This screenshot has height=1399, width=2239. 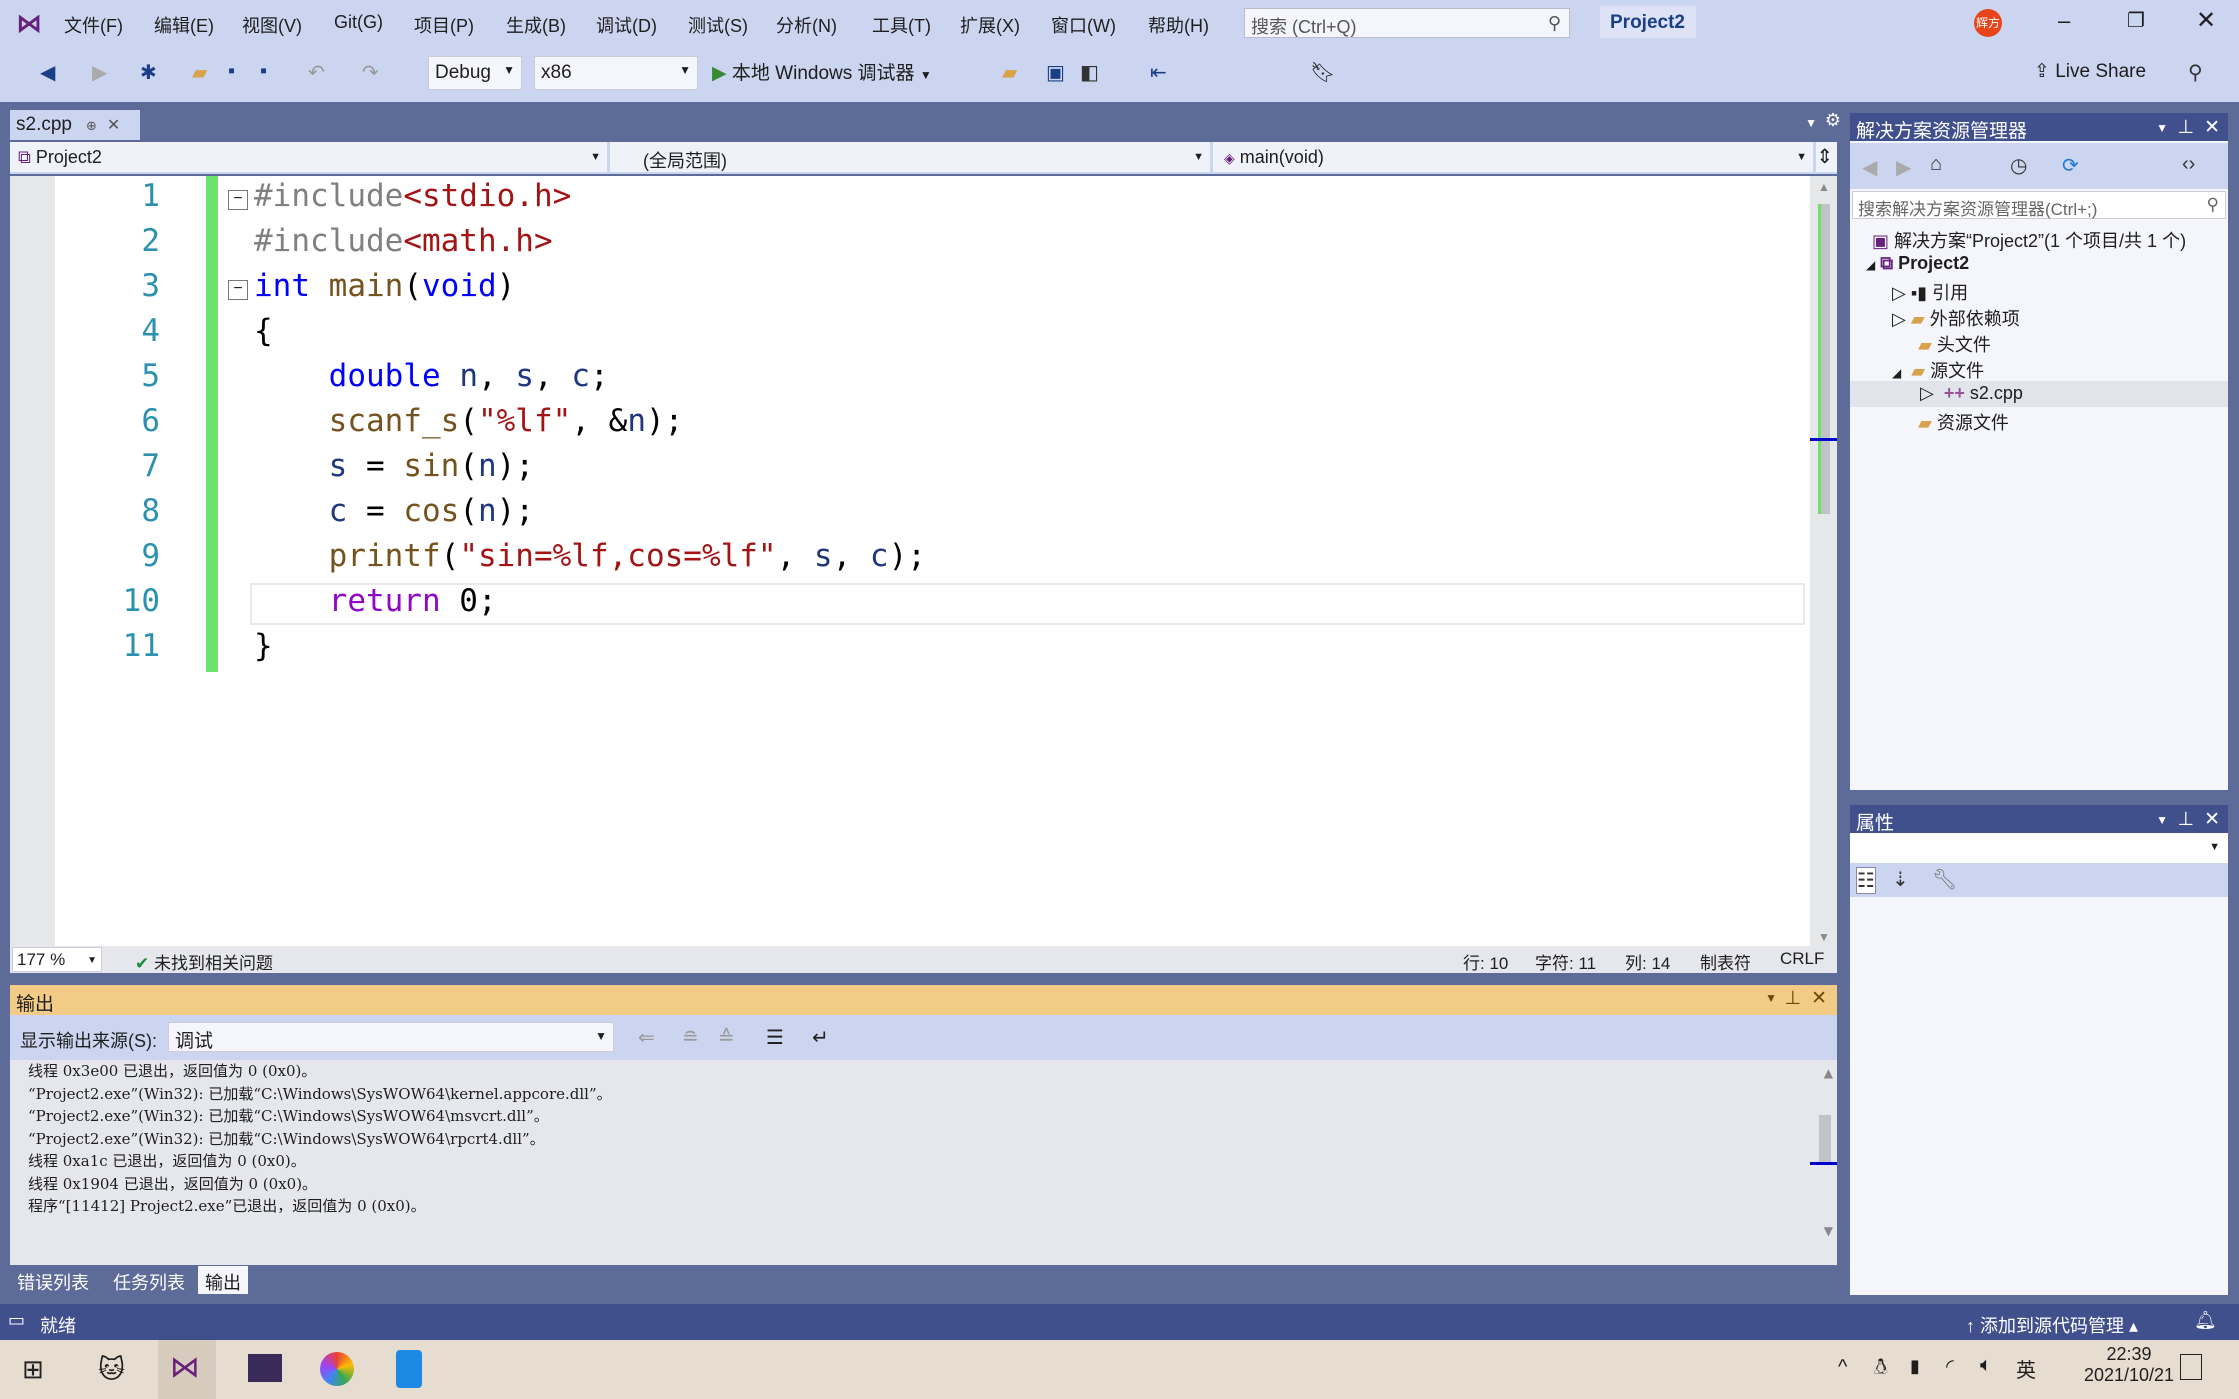 What do you see at coordinates (775, 1037) in the screenshot?
I see `clear-all-icon: ☰` at bounding box center [775, 1037].